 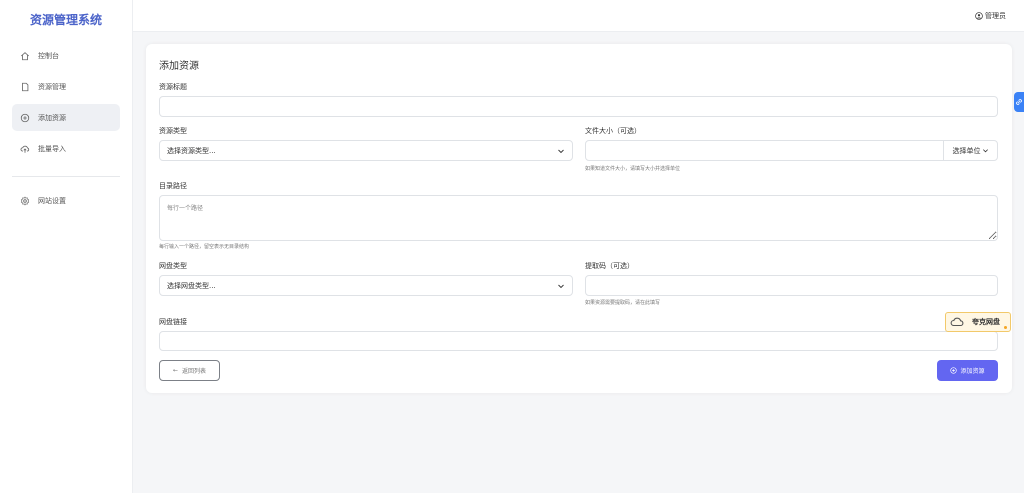 I want to click on arrow-left-icon: ←, so click(x=175, y=370).